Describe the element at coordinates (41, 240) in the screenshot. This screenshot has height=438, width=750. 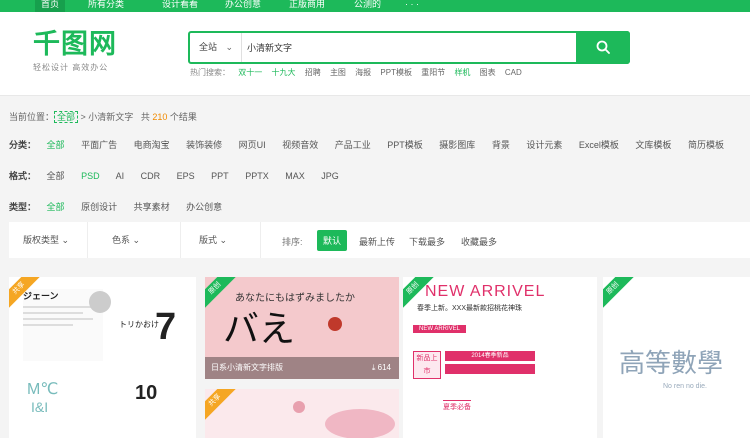
I see `dropdown-label: 版权类型` at that location.